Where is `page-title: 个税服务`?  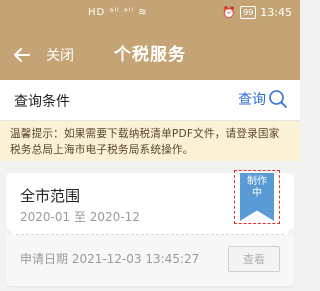
page-title: 个税服务 is located at coordinates (150, 55).